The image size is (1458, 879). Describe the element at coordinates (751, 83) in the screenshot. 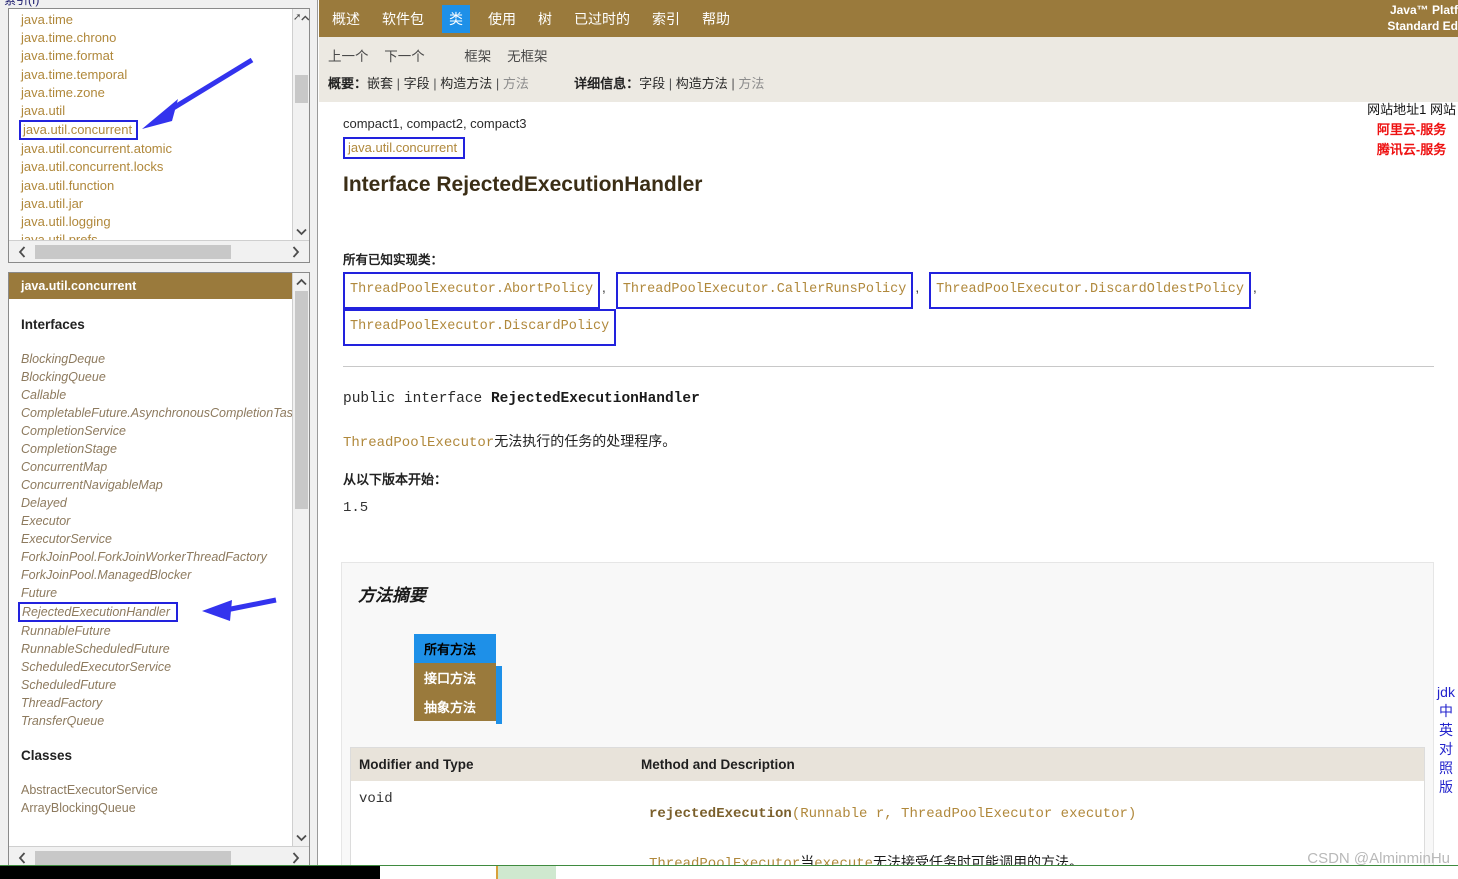

I see `detail-link: 方法` at that location.